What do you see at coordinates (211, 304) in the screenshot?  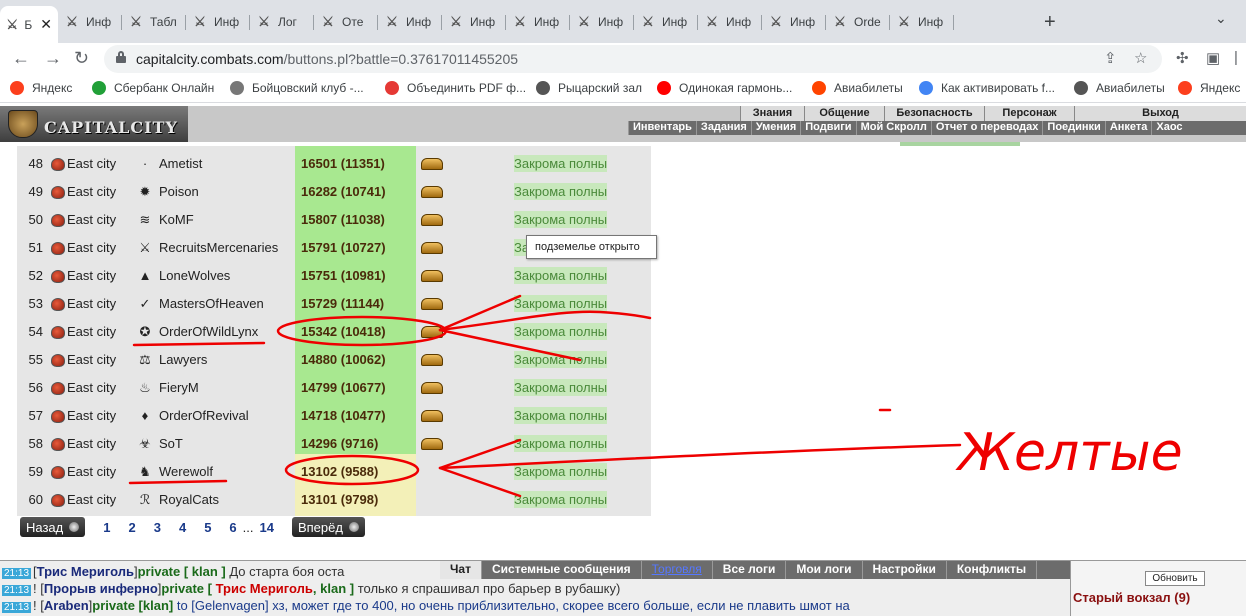 I see `clan-name: MastersOfHeaven` at bounding box center [211, 304].